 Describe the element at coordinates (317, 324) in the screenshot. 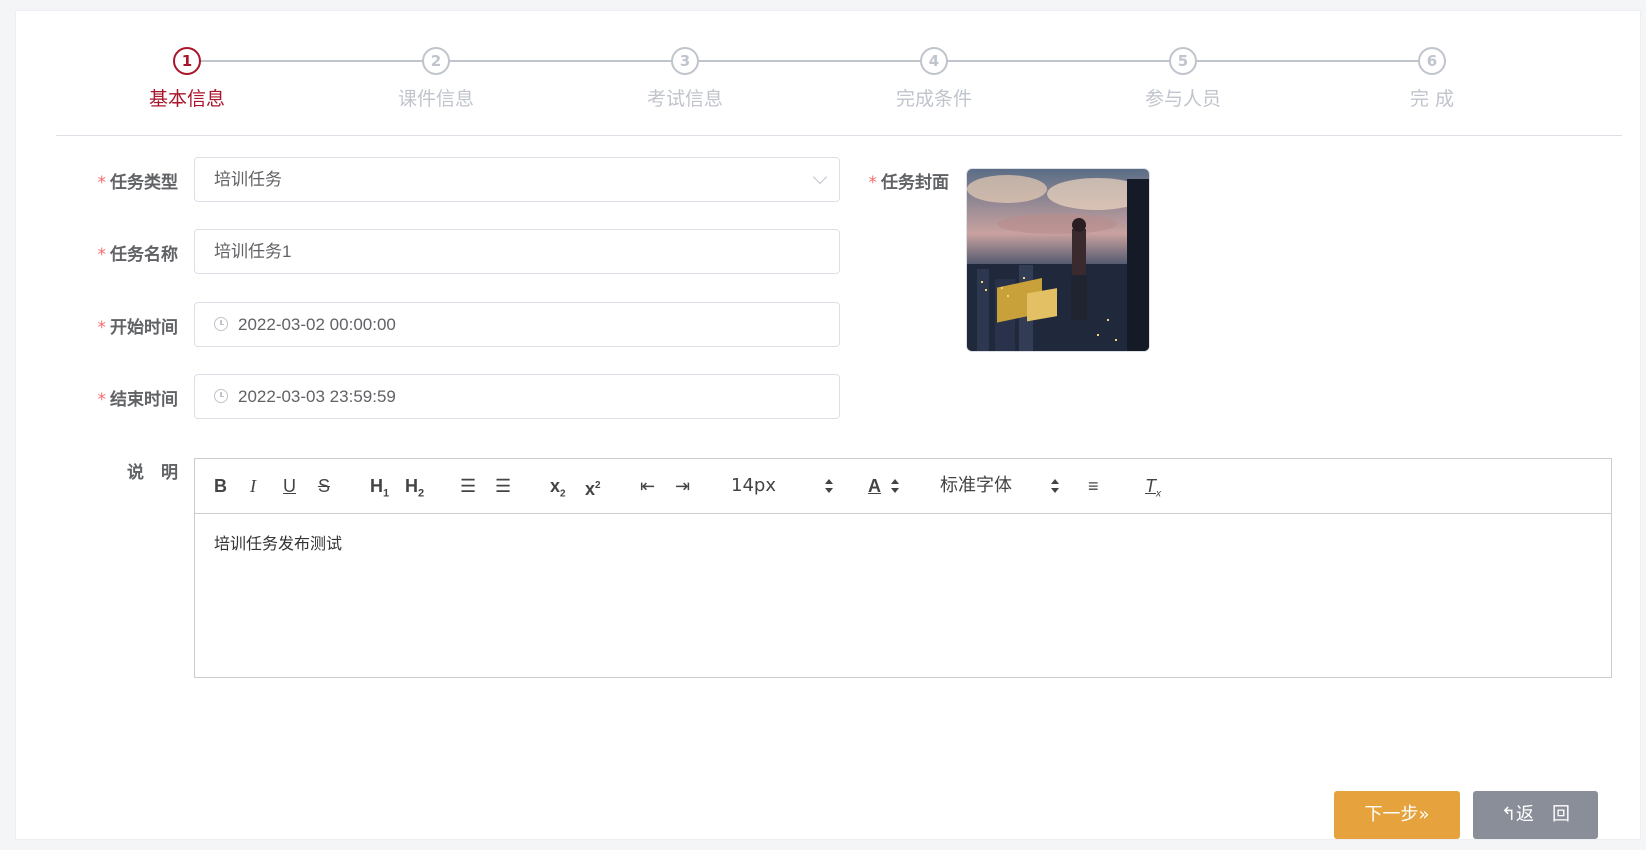

I see `input-value: 2022-03-02 00:00:00` at that location.